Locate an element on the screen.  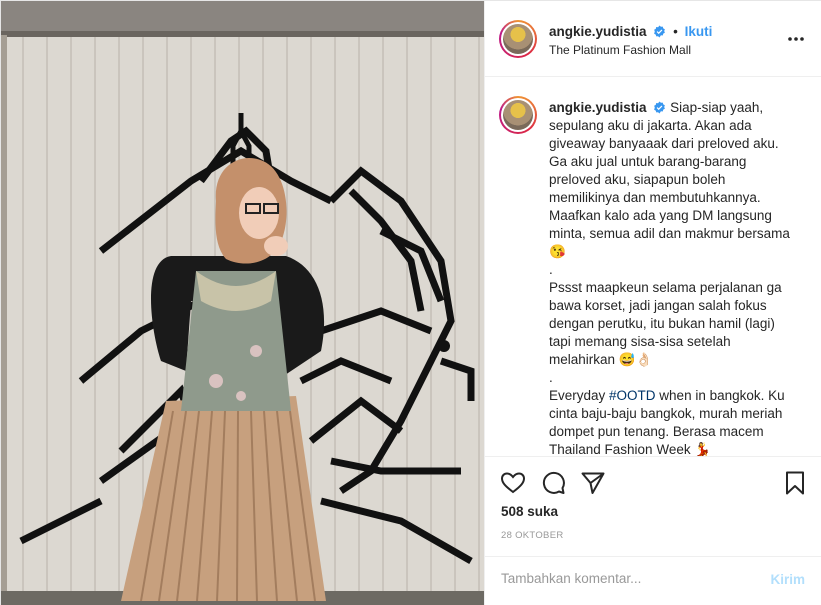
location-link: The Platinum Fashion Mall is located at coordinates (620, 50).